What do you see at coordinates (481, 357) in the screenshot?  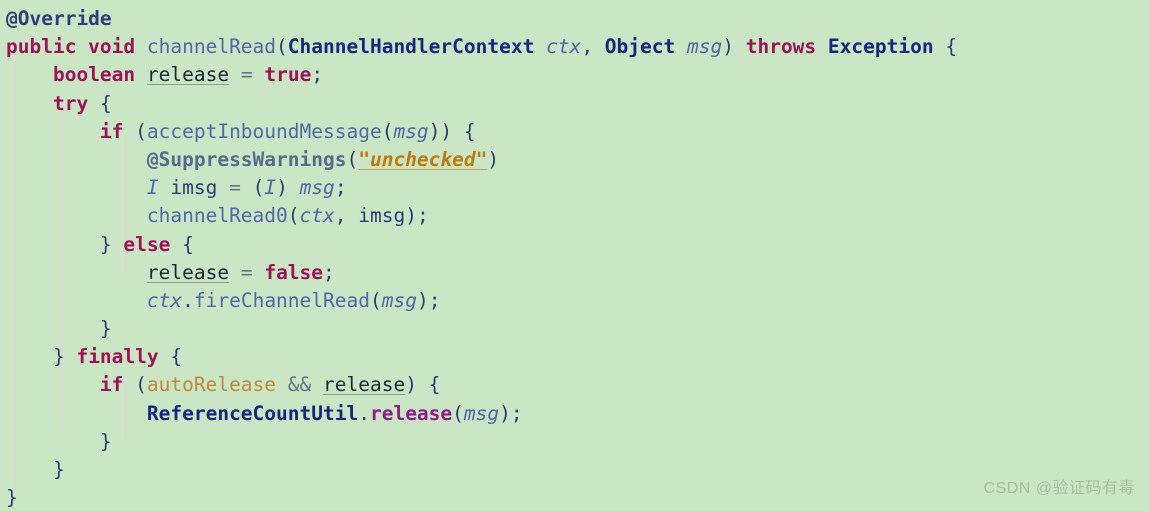 I see `code-line: } finally {` at bounding box center [481, 357].